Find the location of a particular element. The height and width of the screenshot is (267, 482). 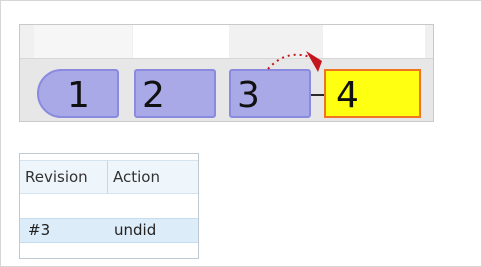

table-row-selected: #3 undid is located at coordinates (109, 230).